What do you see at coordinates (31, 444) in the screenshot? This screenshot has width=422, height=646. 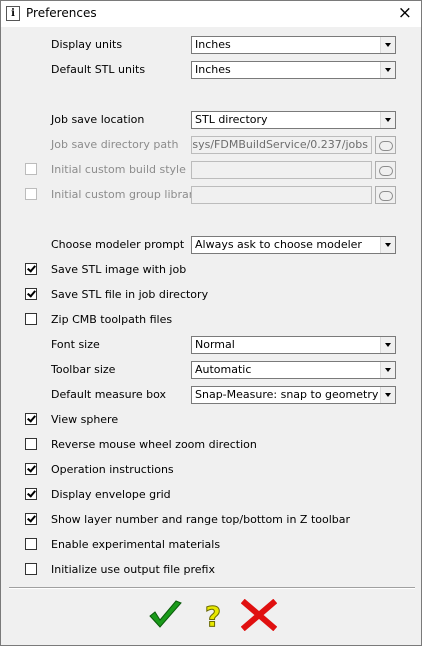 I see `reverse-wheel-checkbox` at bounding box center [31, 444].